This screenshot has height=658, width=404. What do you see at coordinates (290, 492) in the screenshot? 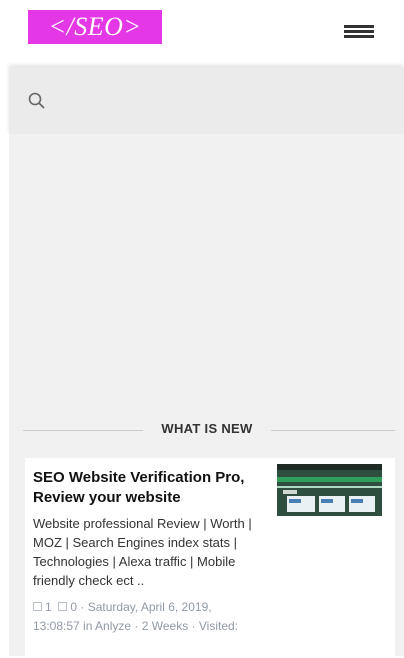
I see `thumb-block` at bounding box center [290, 492].